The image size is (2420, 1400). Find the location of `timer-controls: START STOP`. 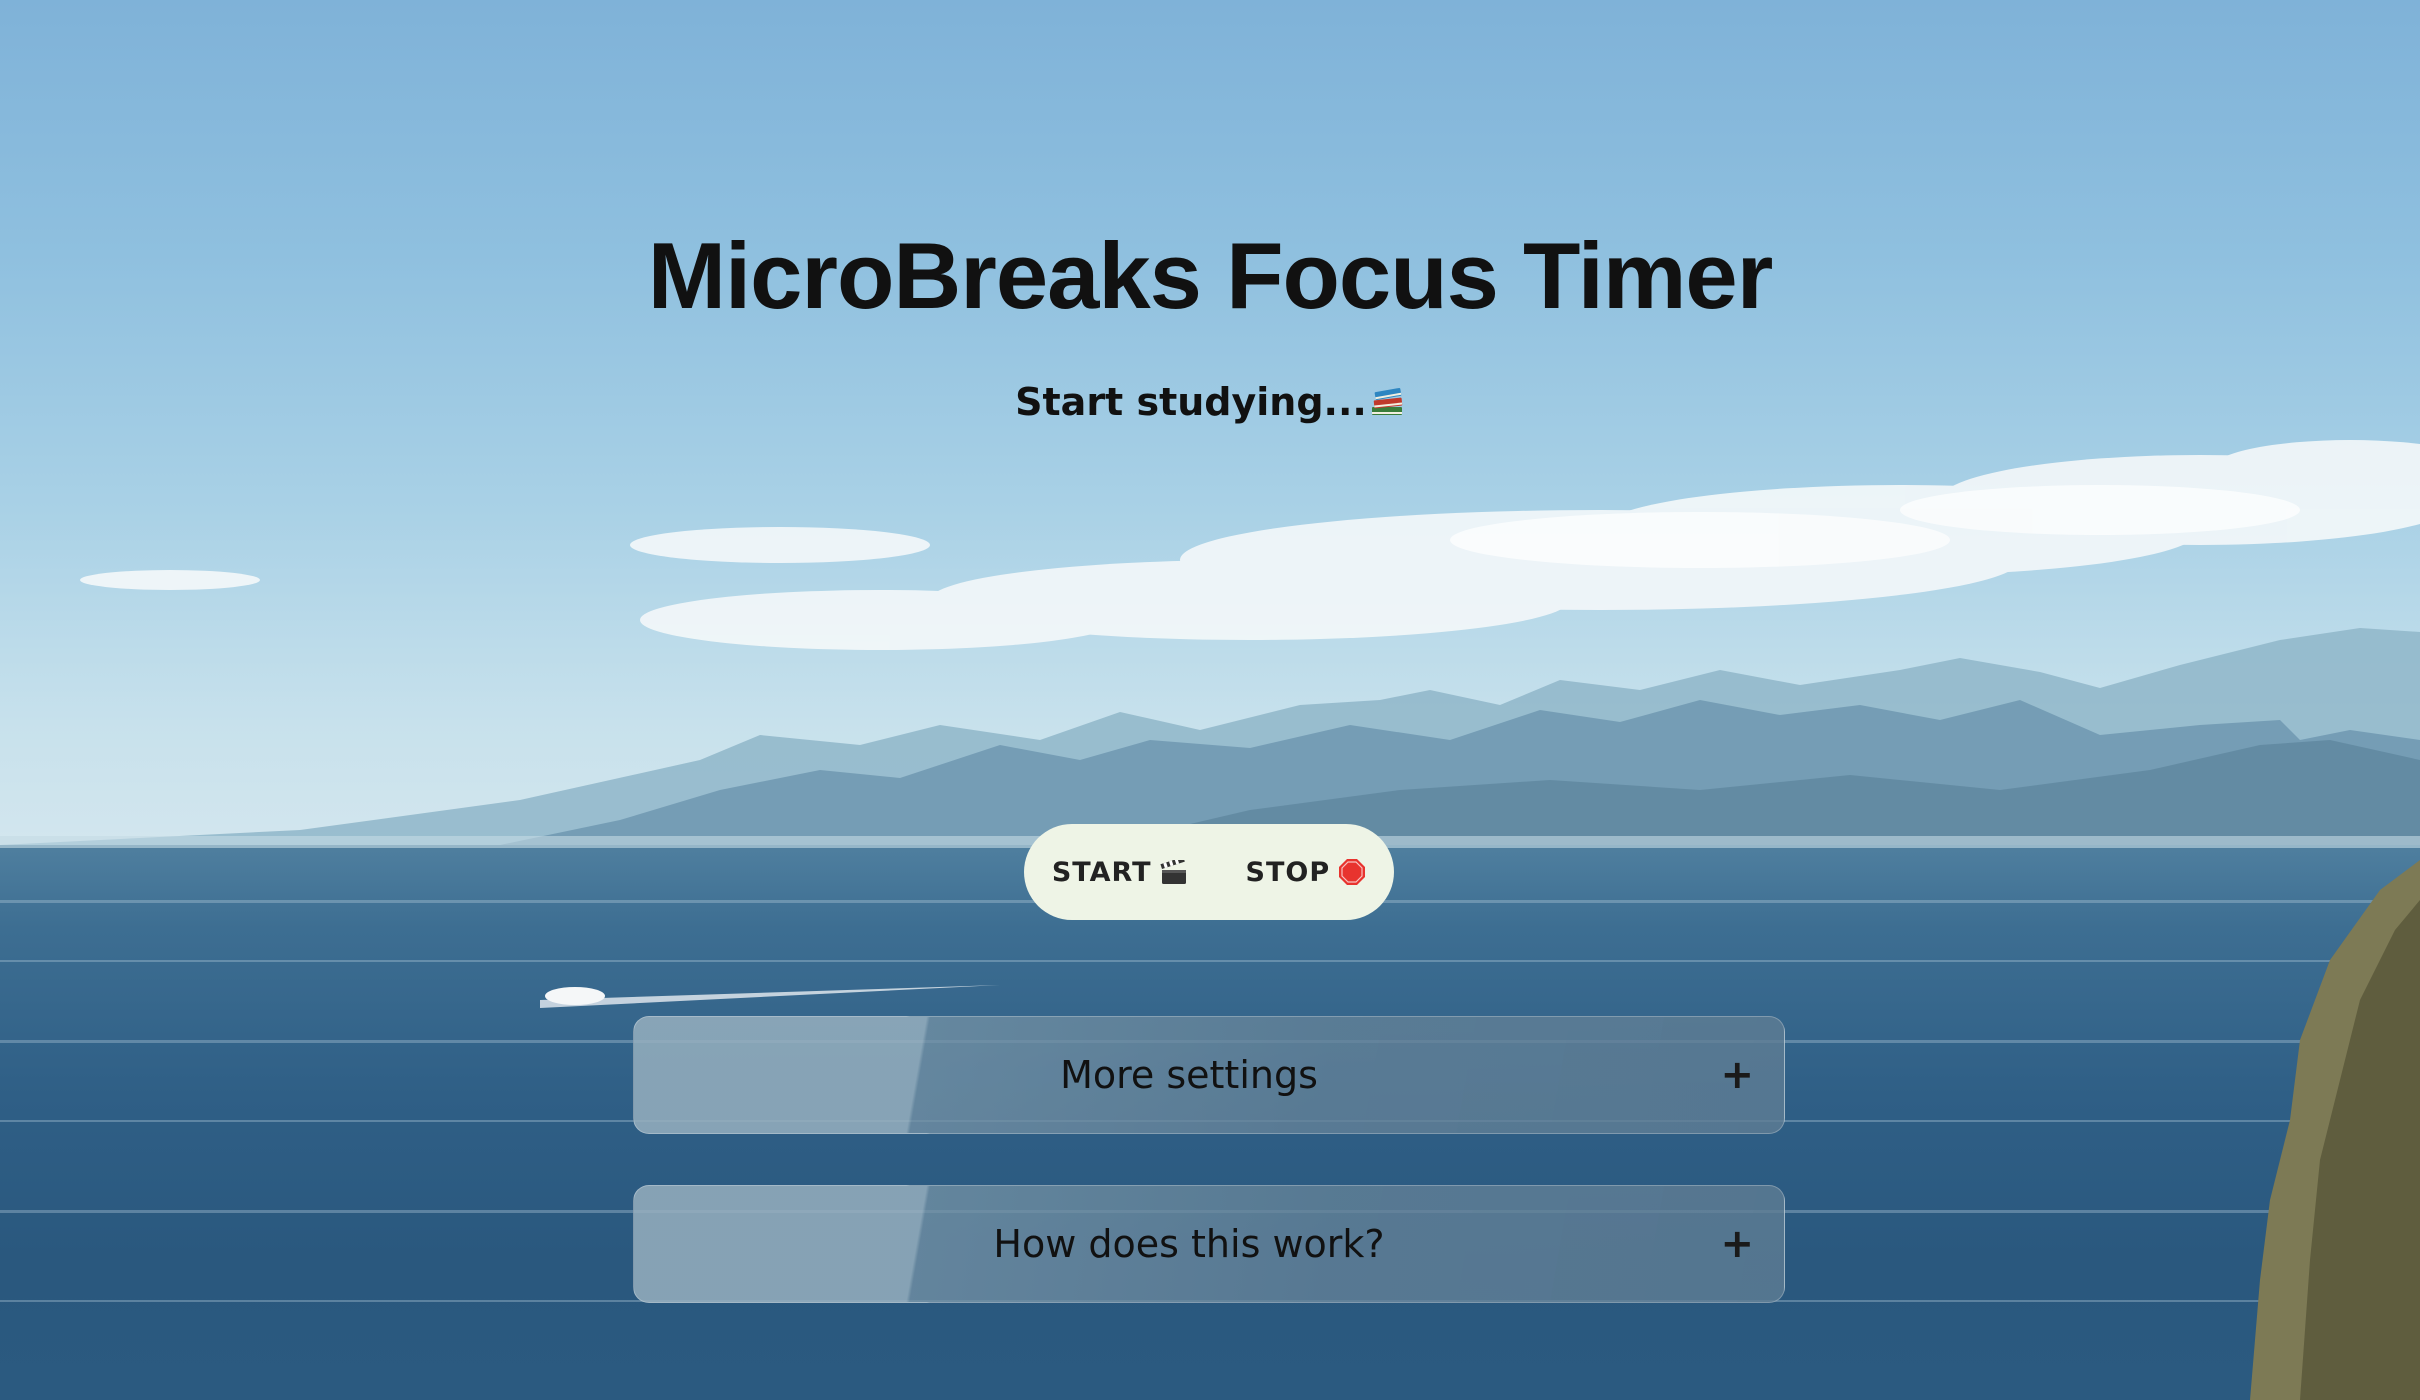

timer-controls: START STOP is located at coordinates (1209, 872).